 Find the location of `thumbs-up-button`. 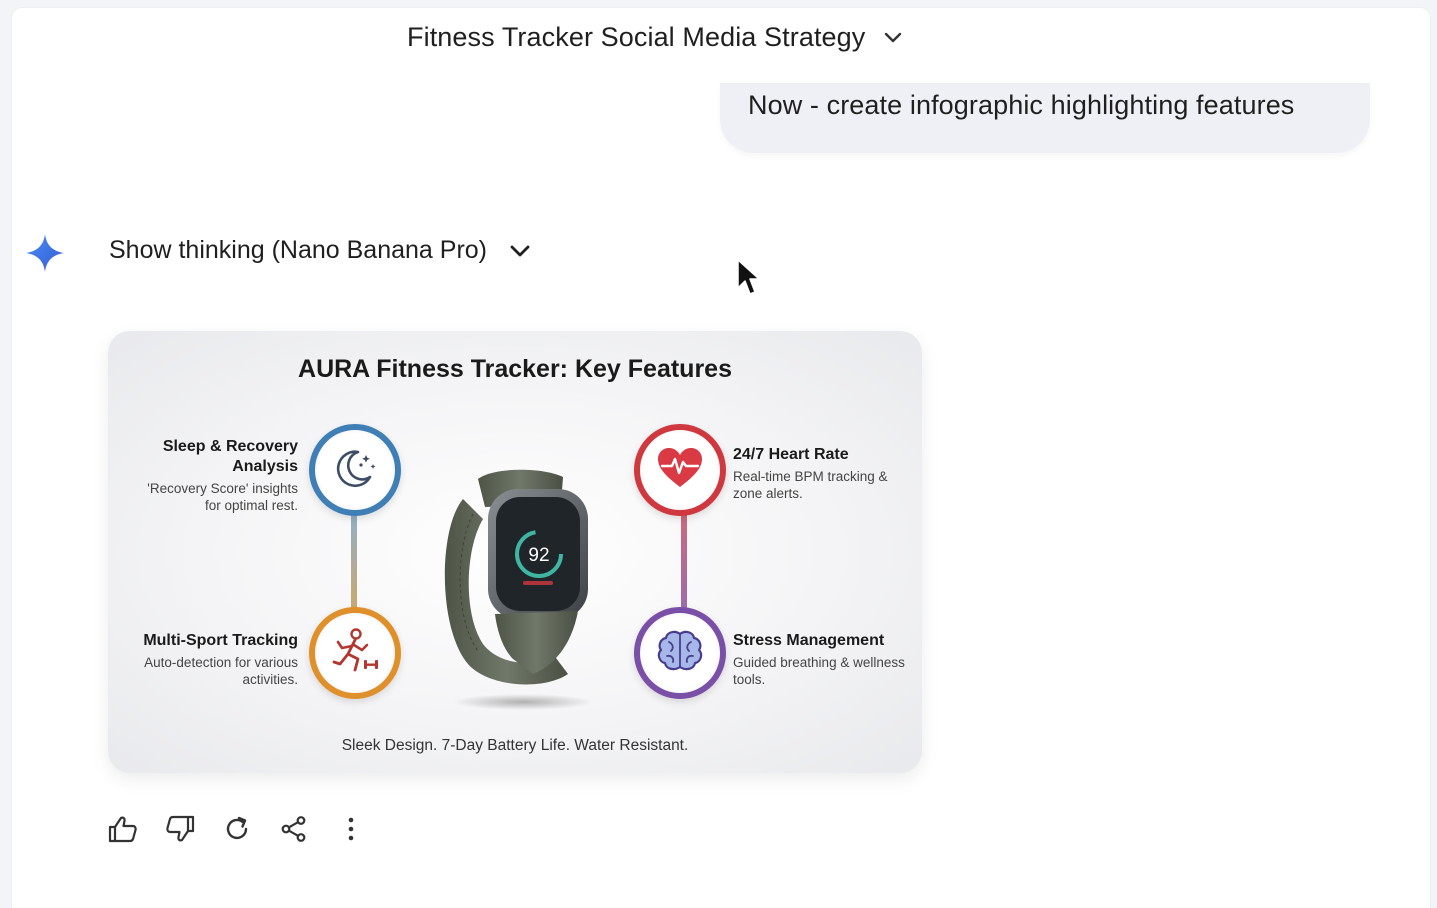

thumbs-up-button is located at coordinates (123, 831).